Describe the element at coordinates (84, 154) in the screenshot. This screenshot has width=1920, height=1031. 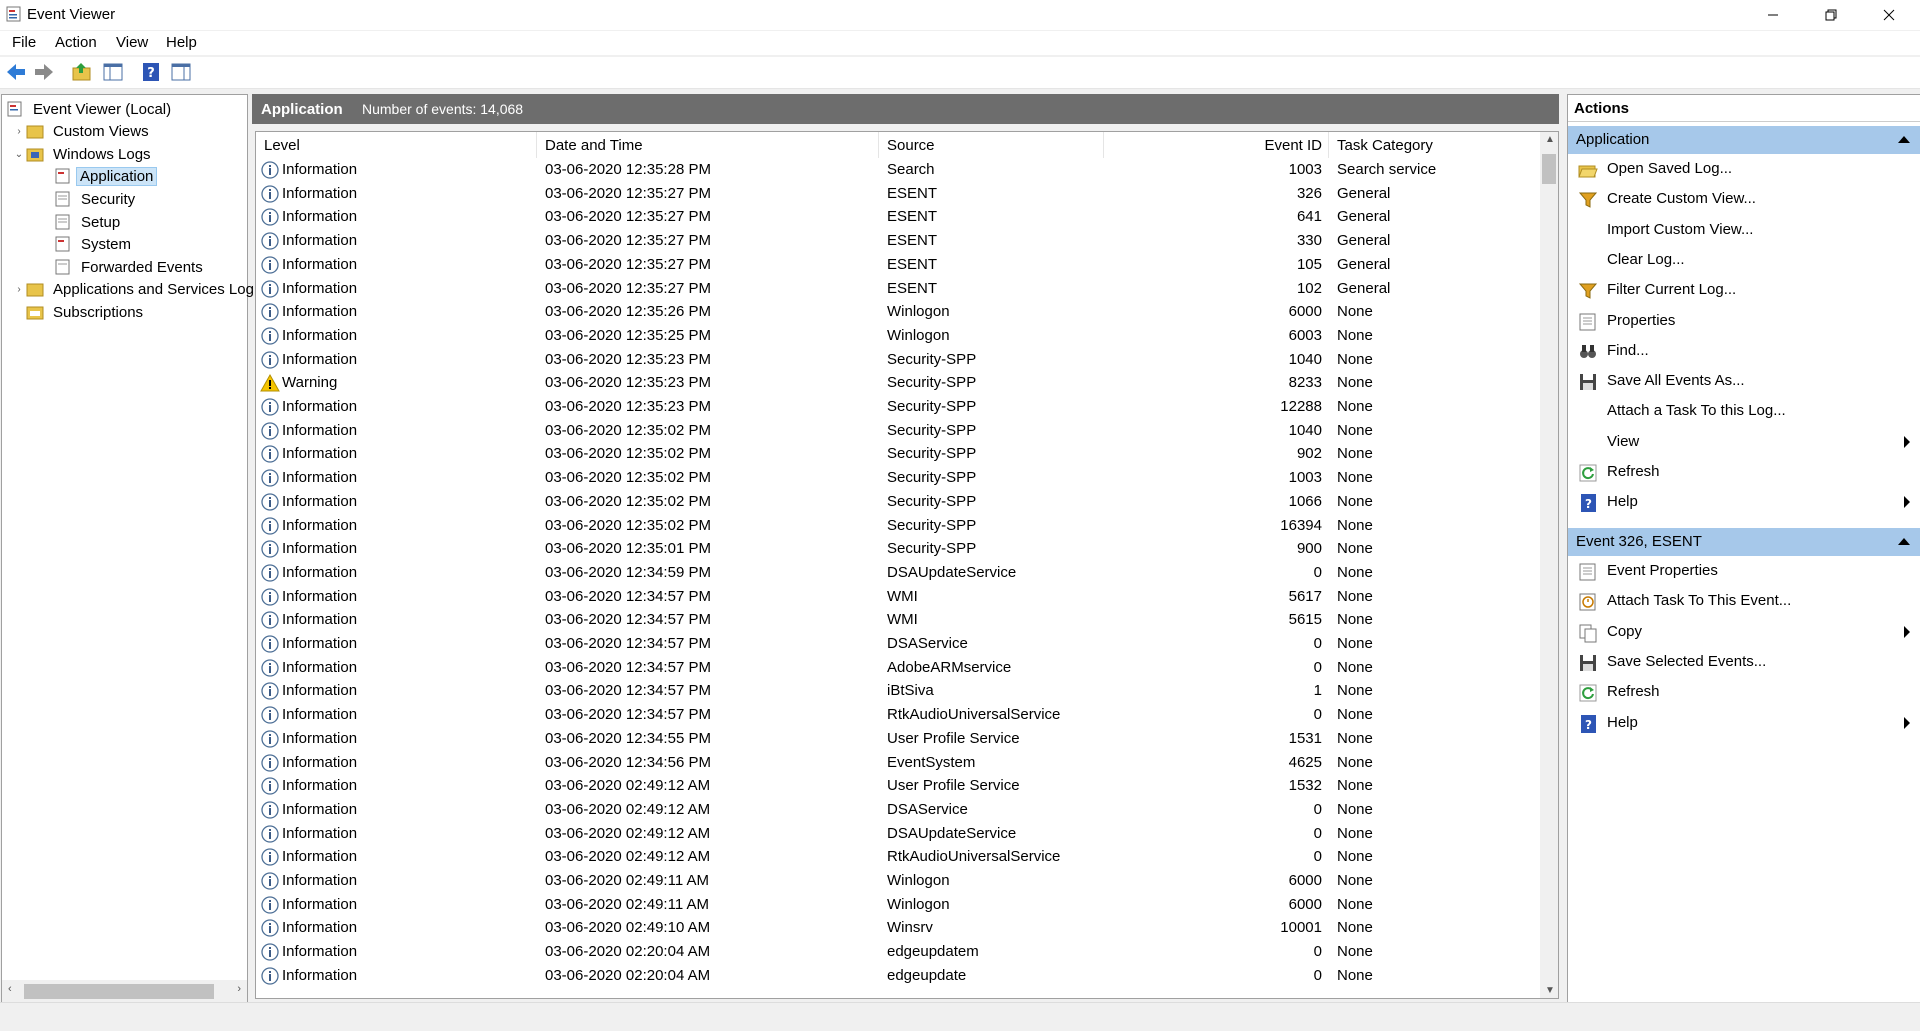
I see `tree-windows-logs: ⌄ Windows Logs` at that location.